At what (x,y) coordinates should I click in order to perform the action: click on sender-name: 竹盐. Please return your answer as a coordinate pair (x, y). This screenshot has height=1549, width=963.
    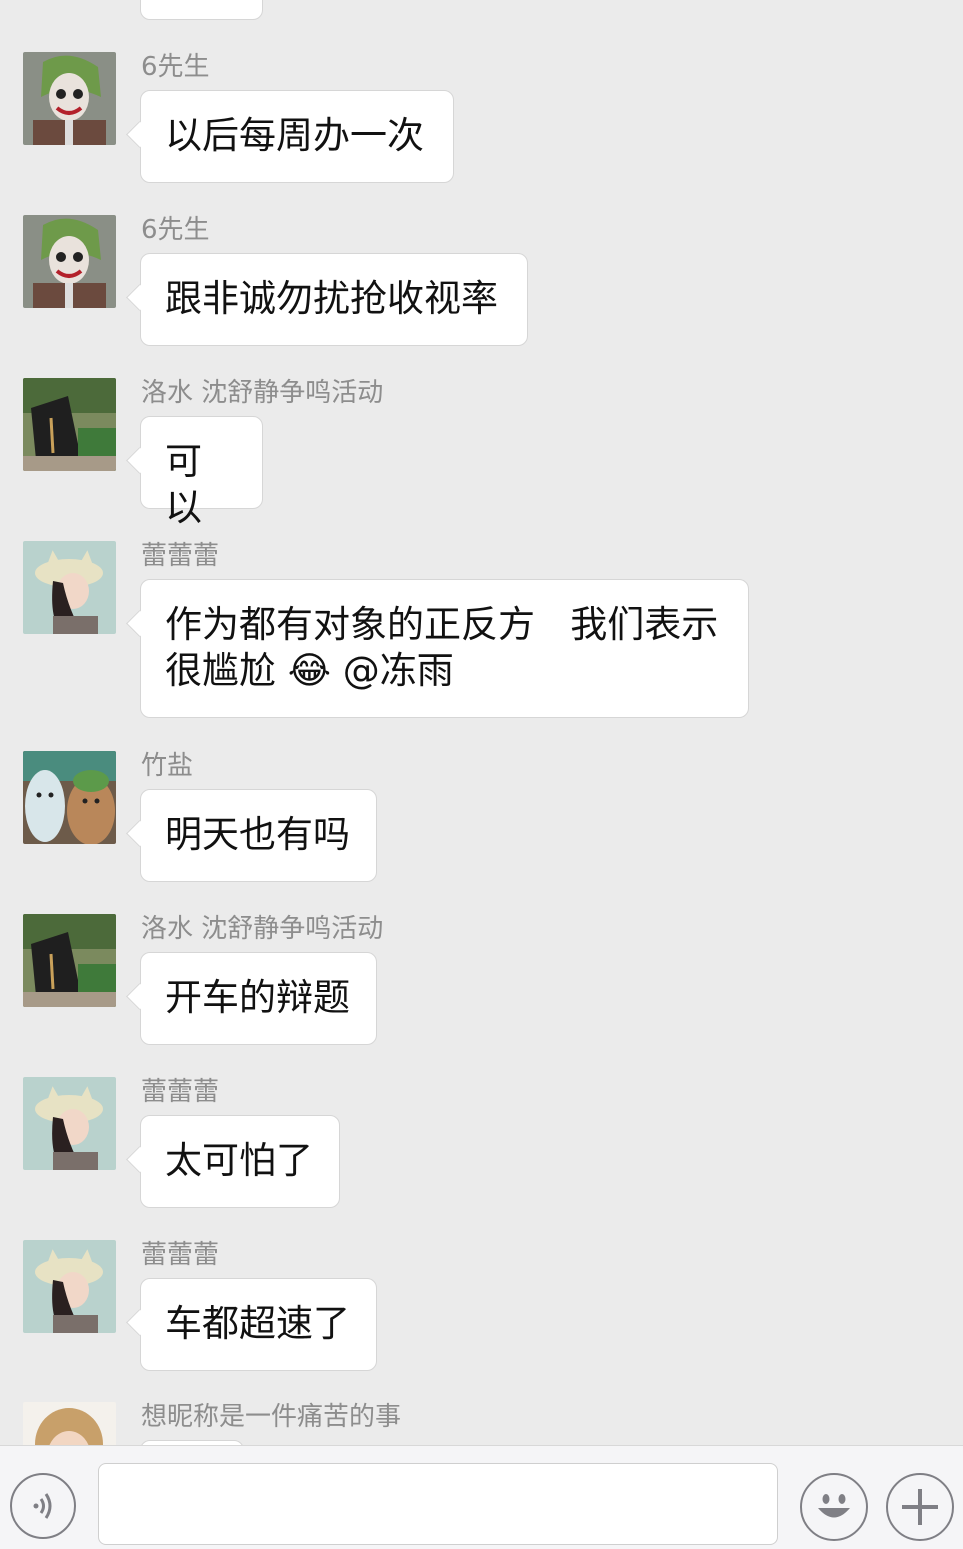
    Looking at the image, I should click on (167, 766).